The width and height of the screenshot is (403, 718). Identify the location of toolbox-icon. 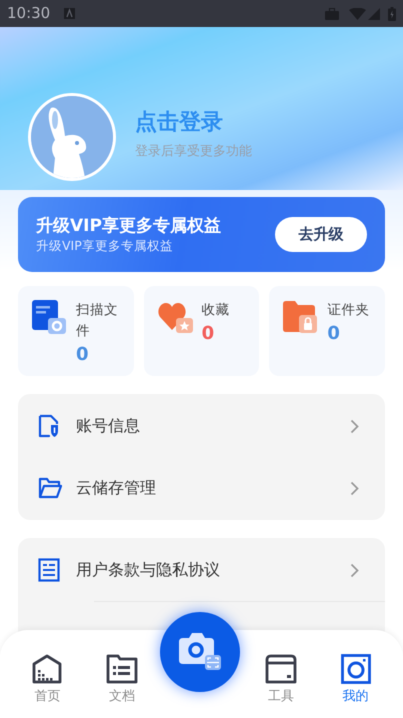
(280, 669).